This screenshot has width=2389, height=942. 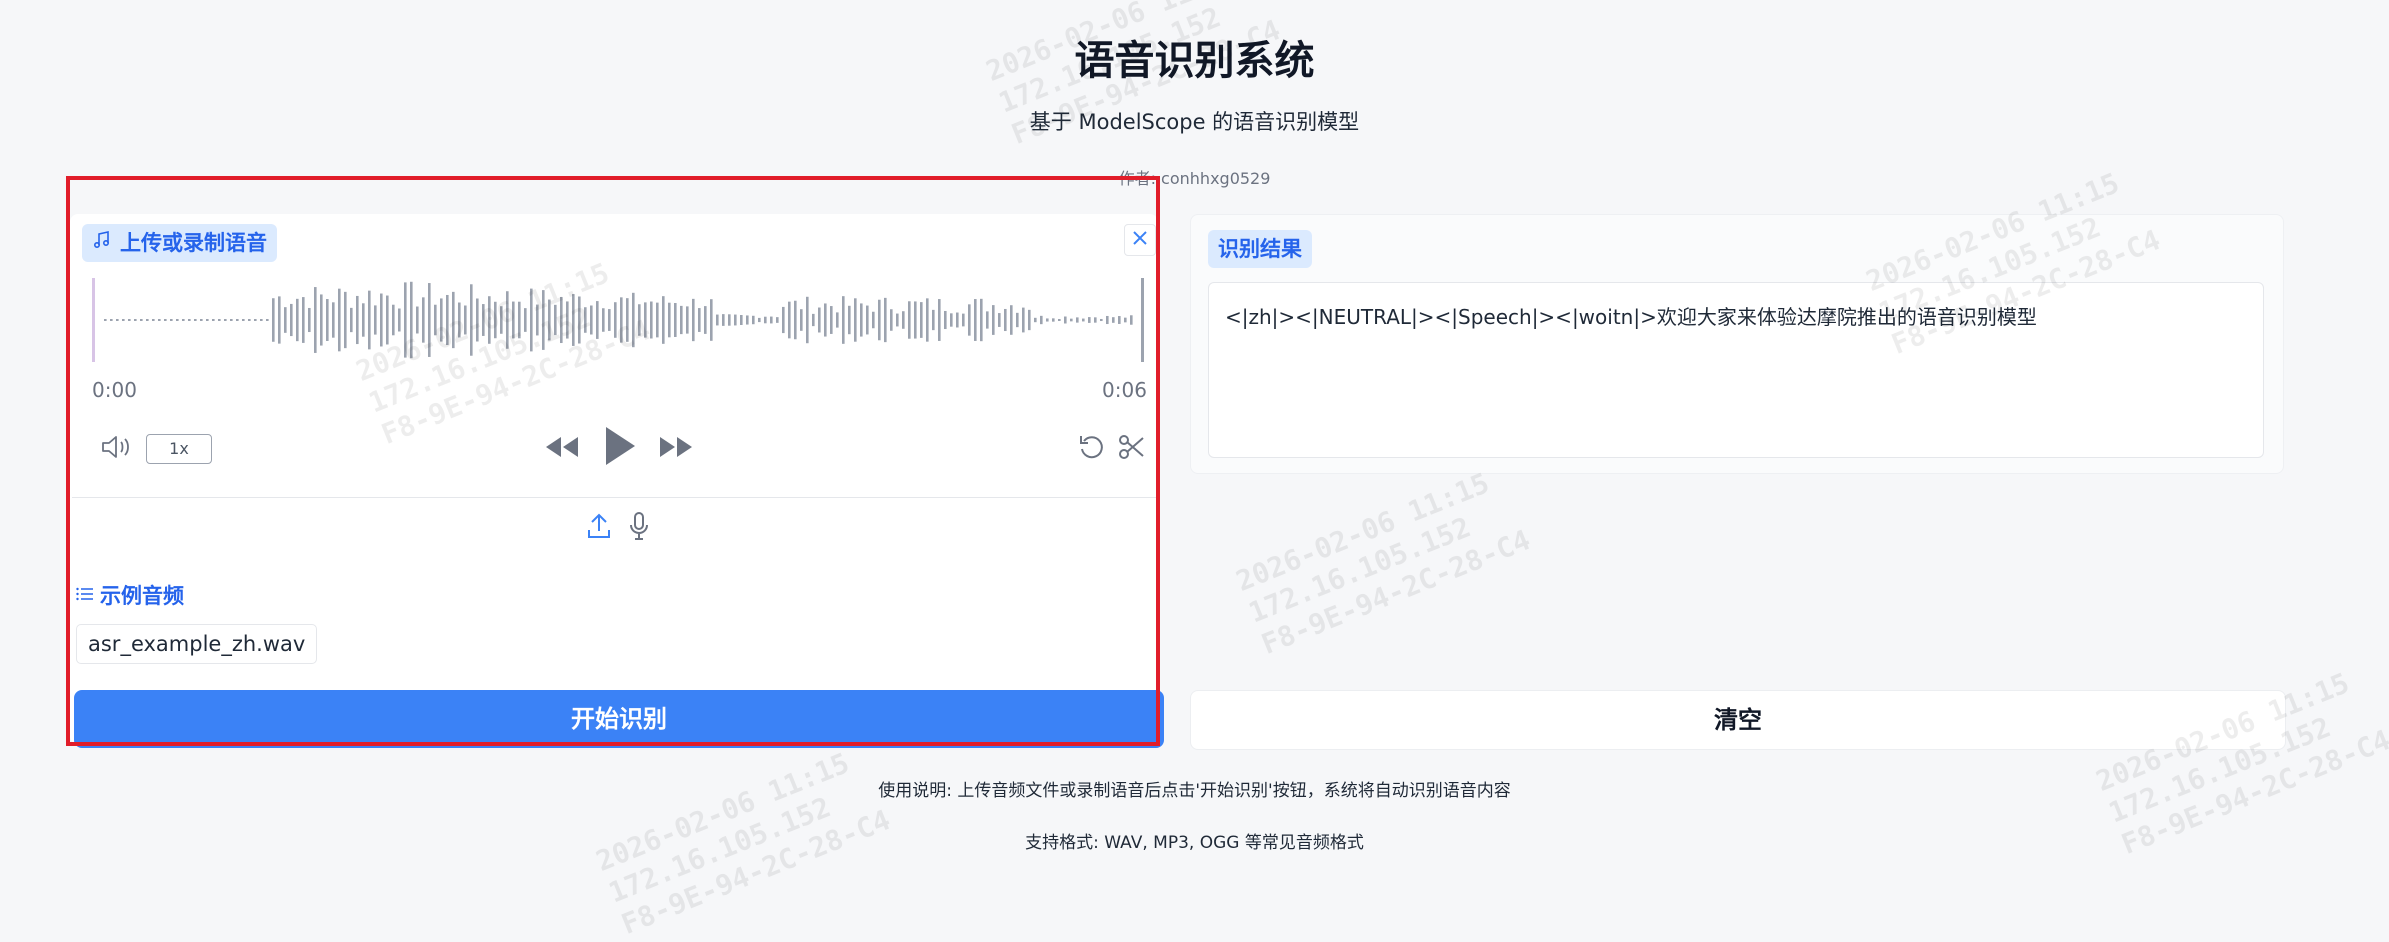 What do you see at coordinates (197, 644) in the screenshot?
I see `example-audio-item: asr_example_zh.wav` at bounding box center [197, 644].